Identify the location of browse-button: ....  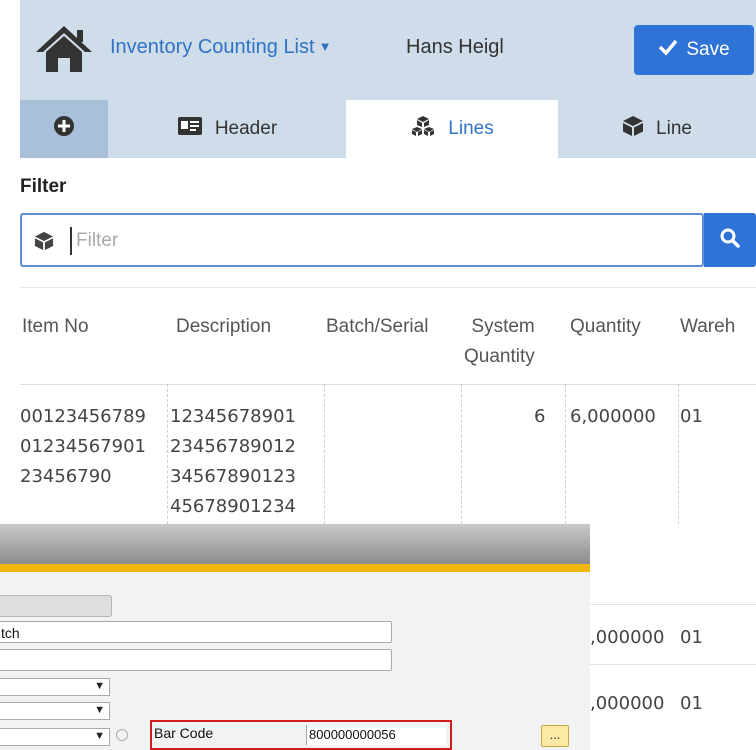
(555, 736).